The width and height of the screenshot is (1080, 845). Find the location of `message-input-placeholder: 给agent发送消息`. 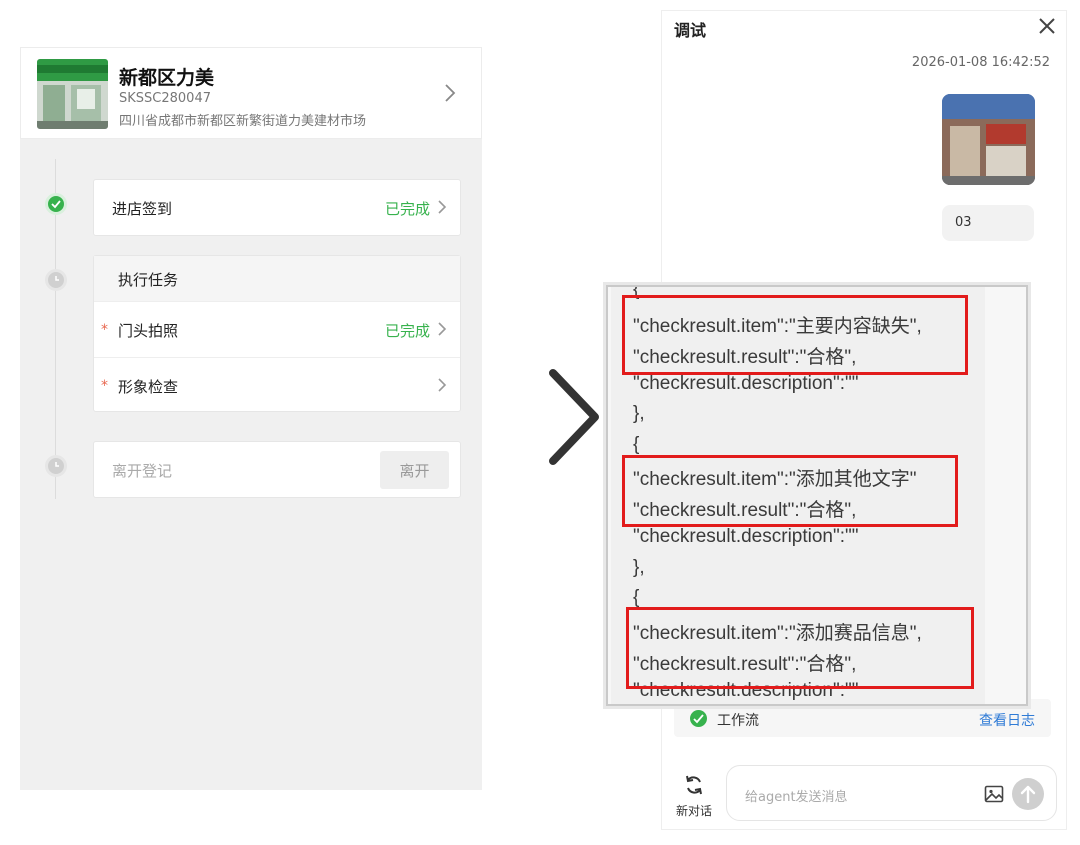

message-input-placeholder: 给agent发送消息 is located at coordinates (796, 797).